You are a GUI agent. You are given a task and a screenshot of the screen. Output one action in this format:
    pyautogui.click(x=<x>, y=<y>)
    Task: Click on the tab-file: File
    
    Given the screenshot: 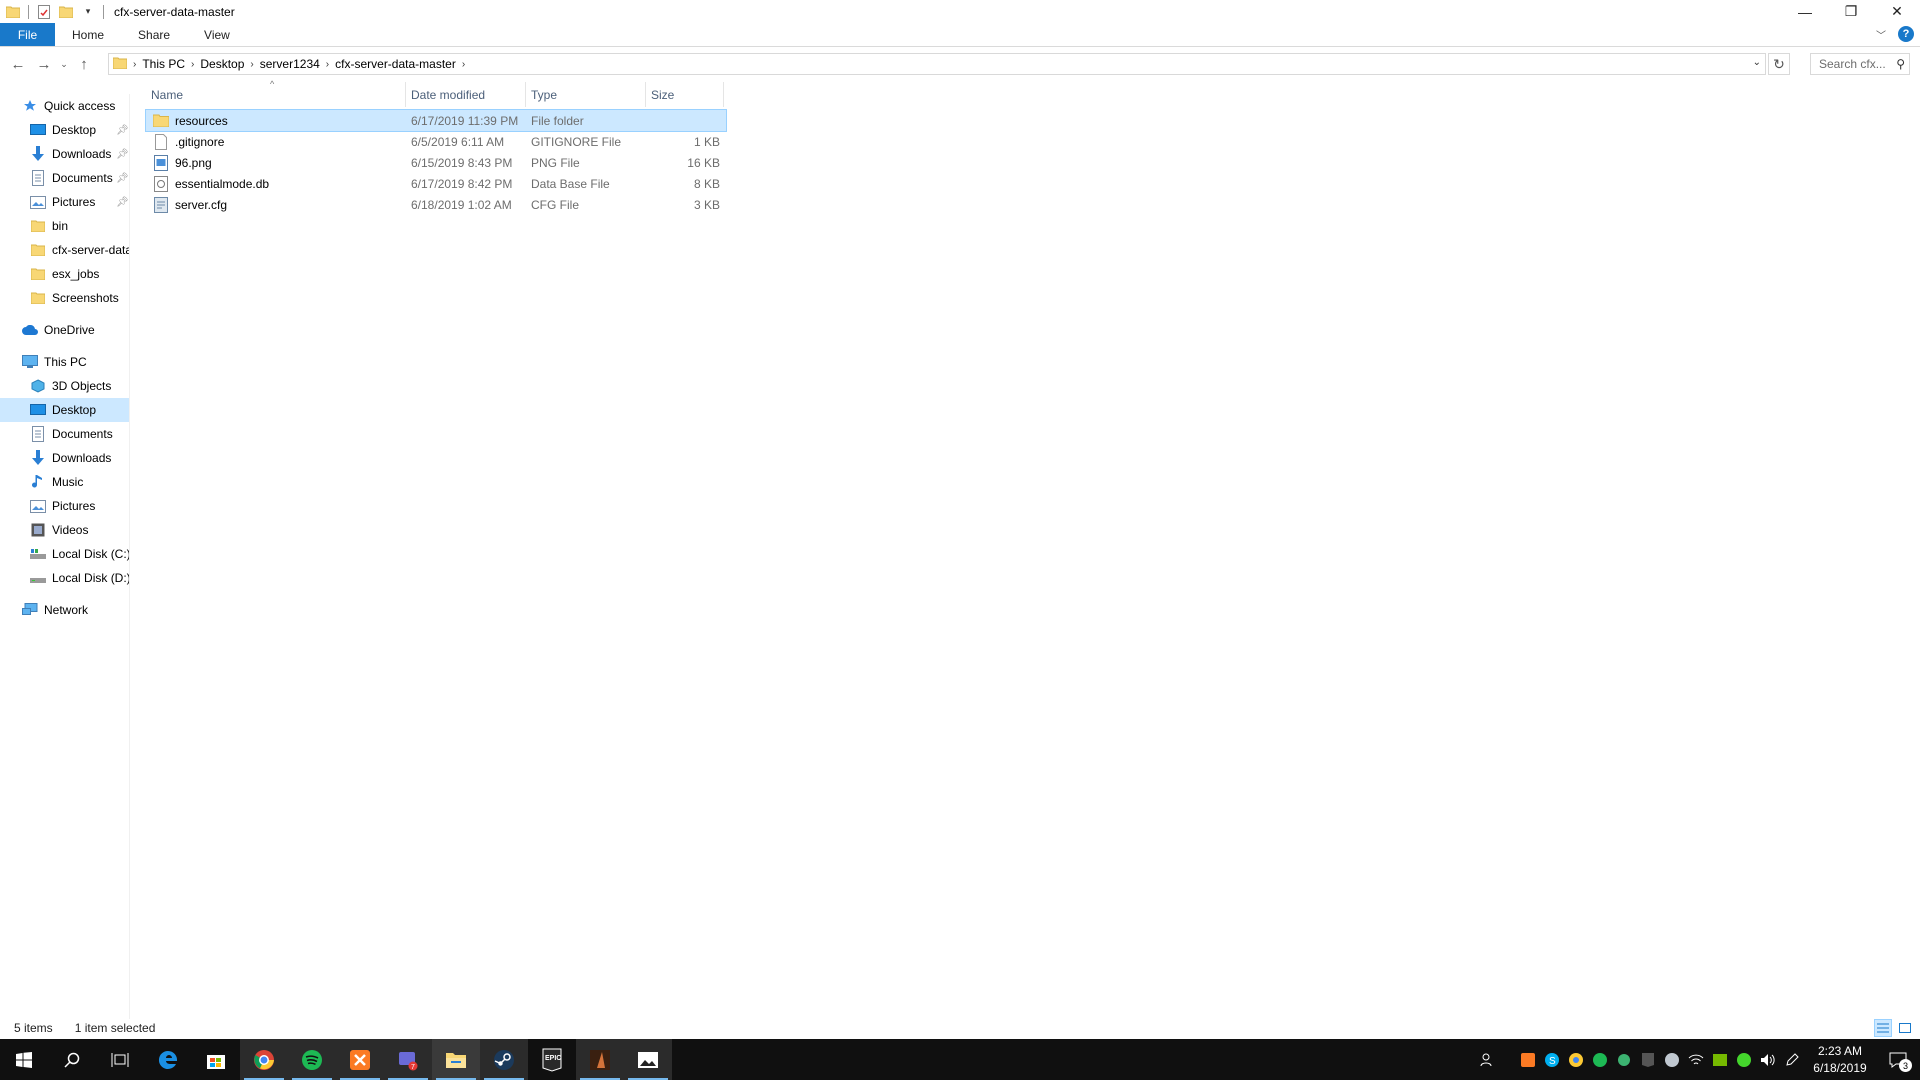 What is the action you would take?
    pyautogui.click(x=27, y=34)
    